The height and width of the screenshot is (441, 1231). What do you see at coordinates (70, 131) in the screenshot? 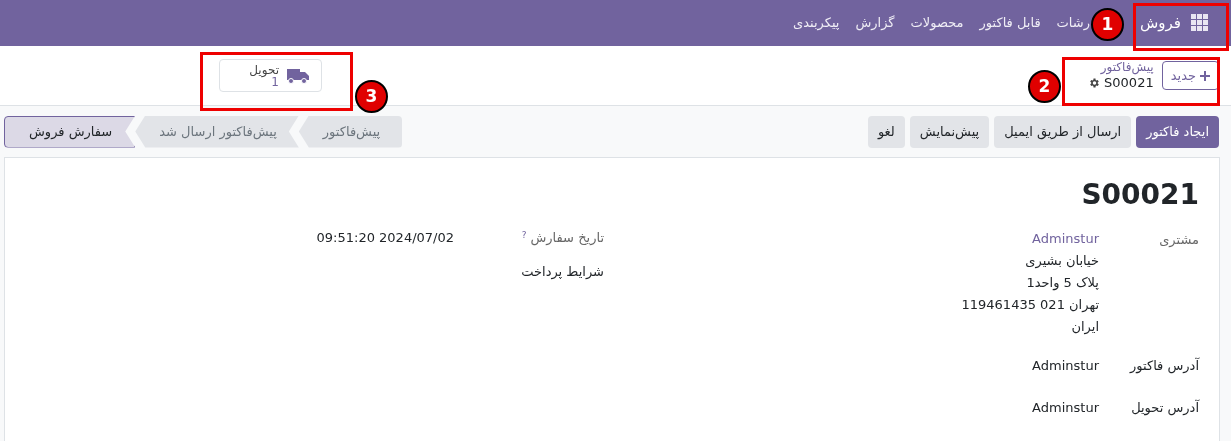
I see `status-stage: سفارش فروش` at bounding box center [70, 131].